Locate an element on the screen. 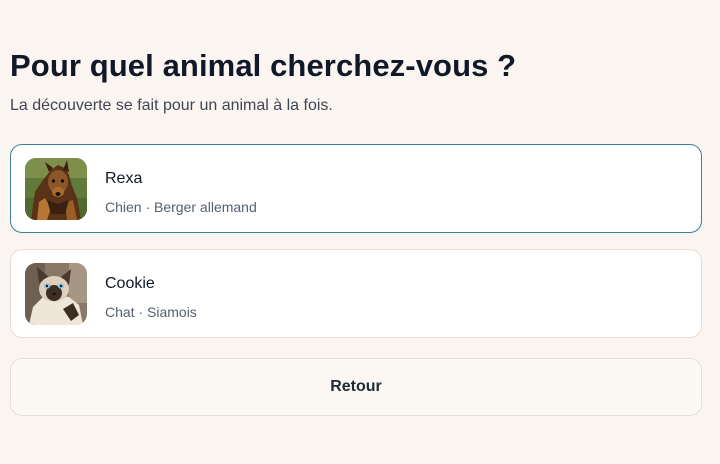 The width and height of the screenshot is (720, 464). pet-species-breed: Chat · Siamois is located at coordinates (151, 312).